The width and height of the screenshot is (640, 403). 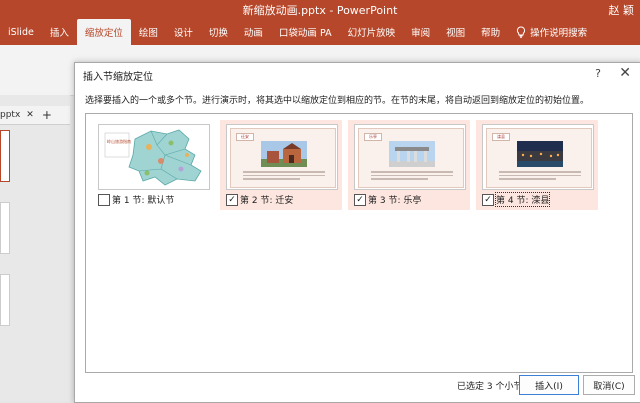 I want to click on tab-view: 视图, so click(x=455, y=32).